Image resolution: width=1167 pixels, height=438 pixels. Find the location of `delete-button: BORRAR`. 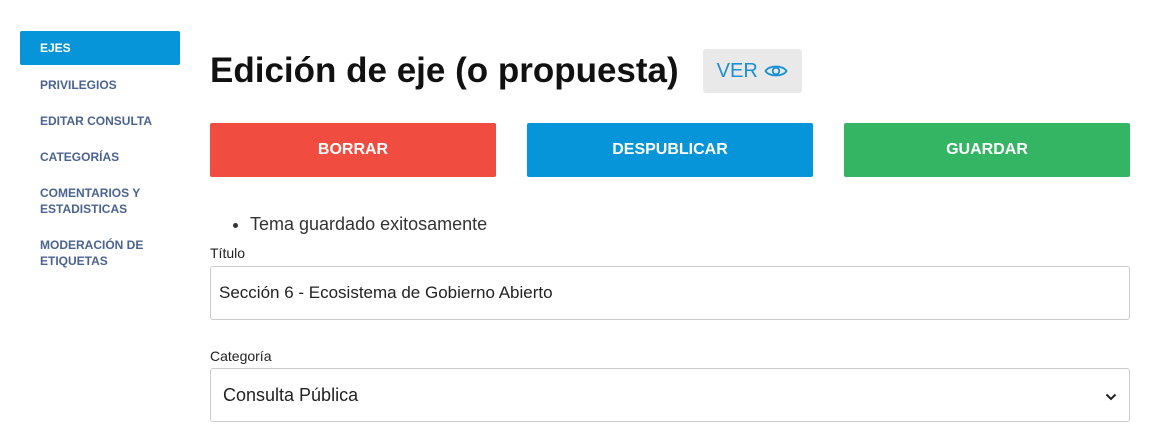

delete-button: BORRAR is located at coordinates (353, 150).